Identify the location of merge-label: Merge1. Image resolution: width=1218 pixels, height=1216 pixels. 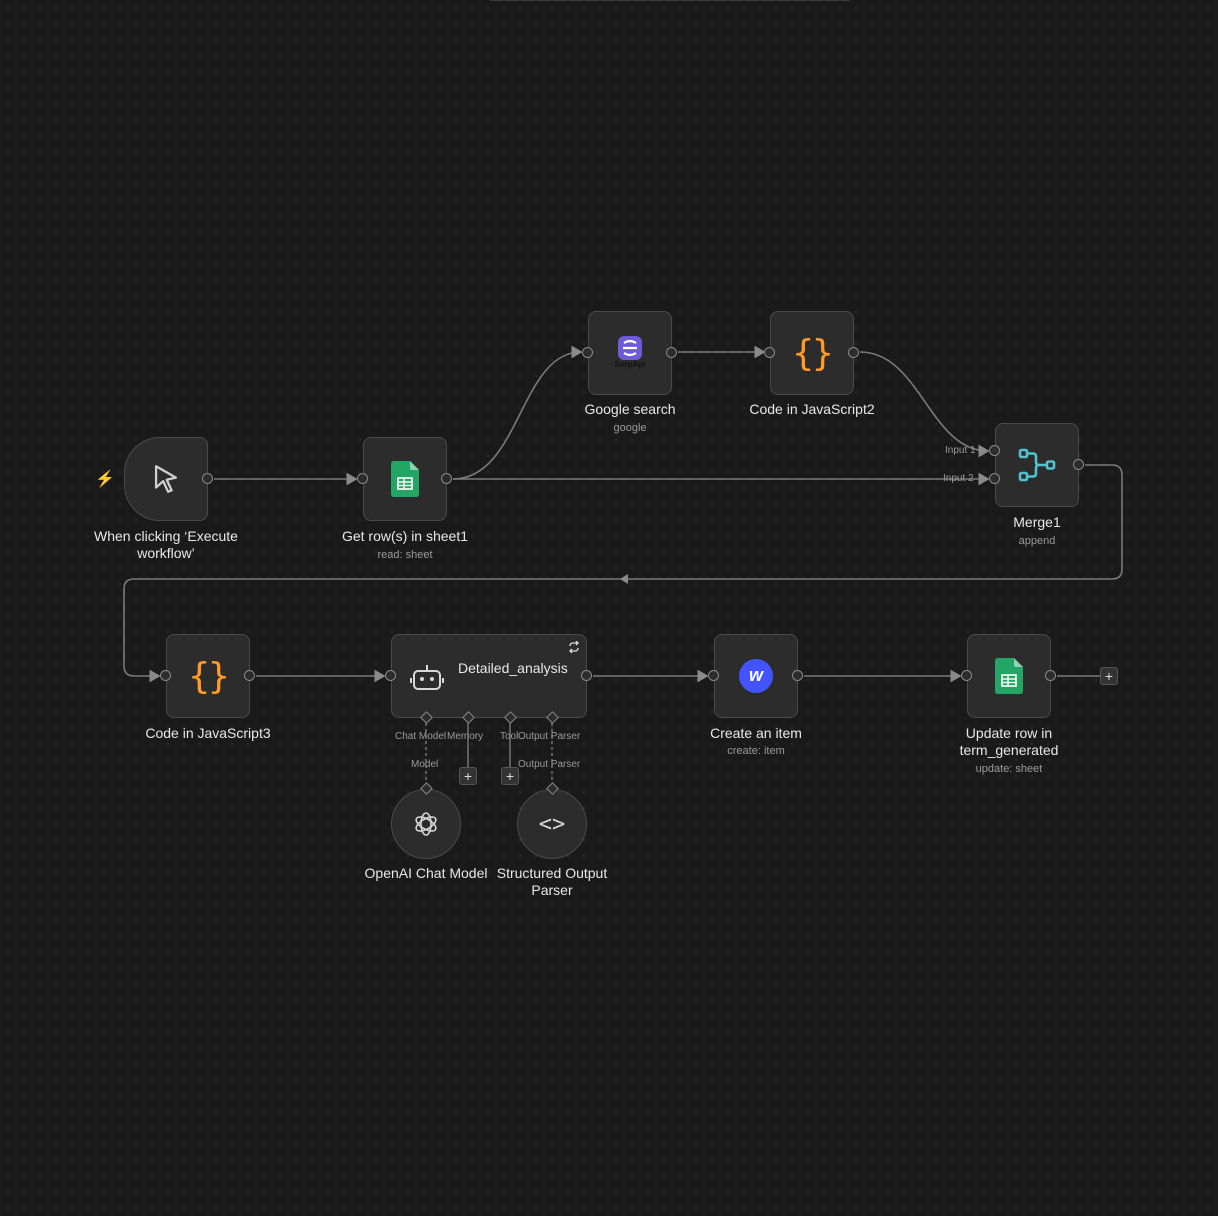
(1037, 522).